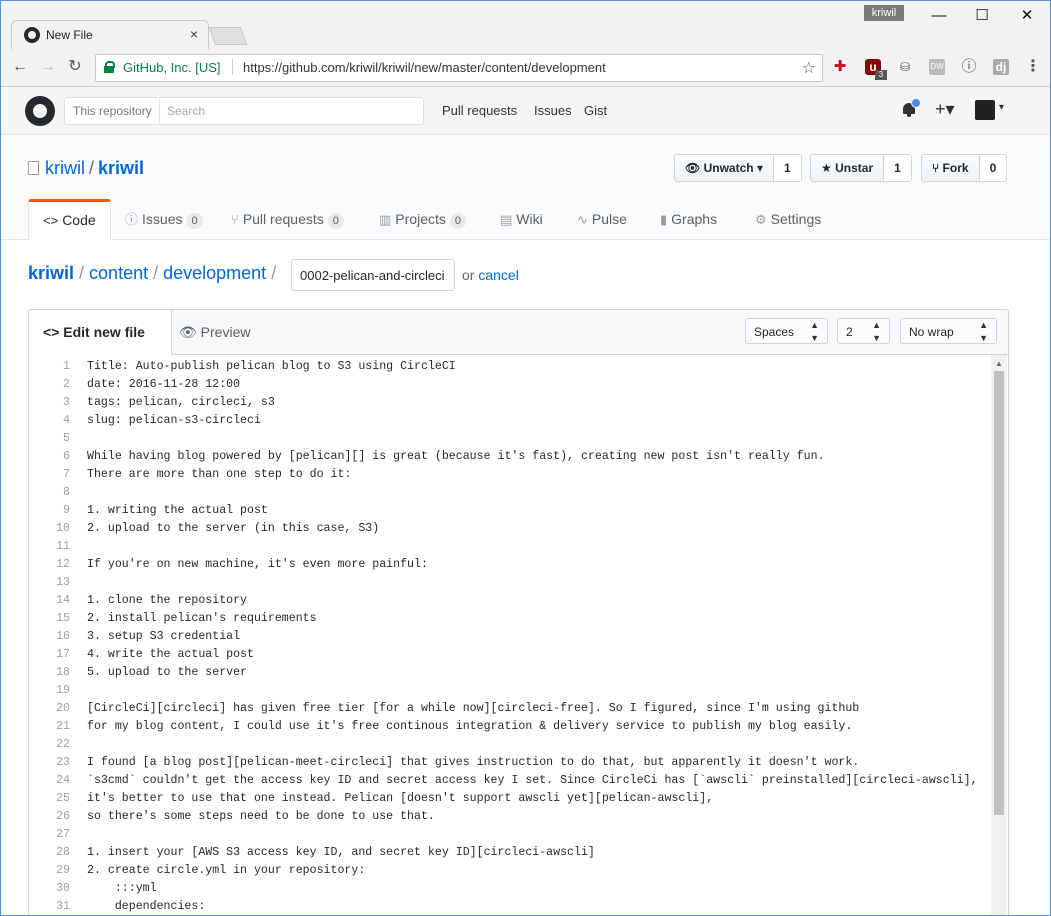 This screenshot has height=916, width=1051. I want to click on forward-arrow-icon: →, so click(48, 67).